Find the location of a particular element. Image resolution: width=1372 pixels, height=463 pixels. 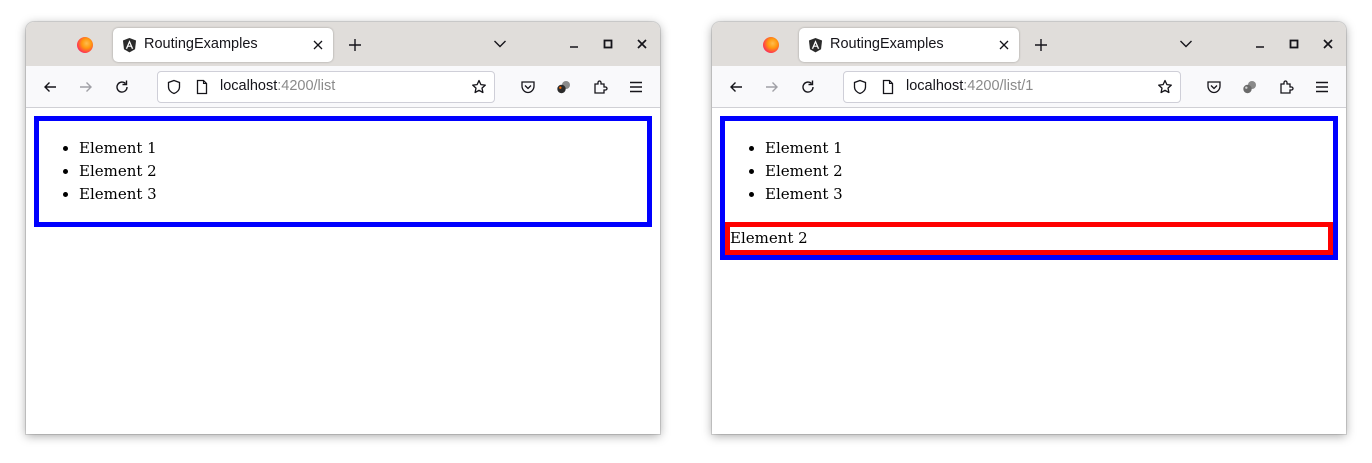

list-component: Element 1 Element 2 Element 3 Element 2 is located at coordinates (1029, 188).